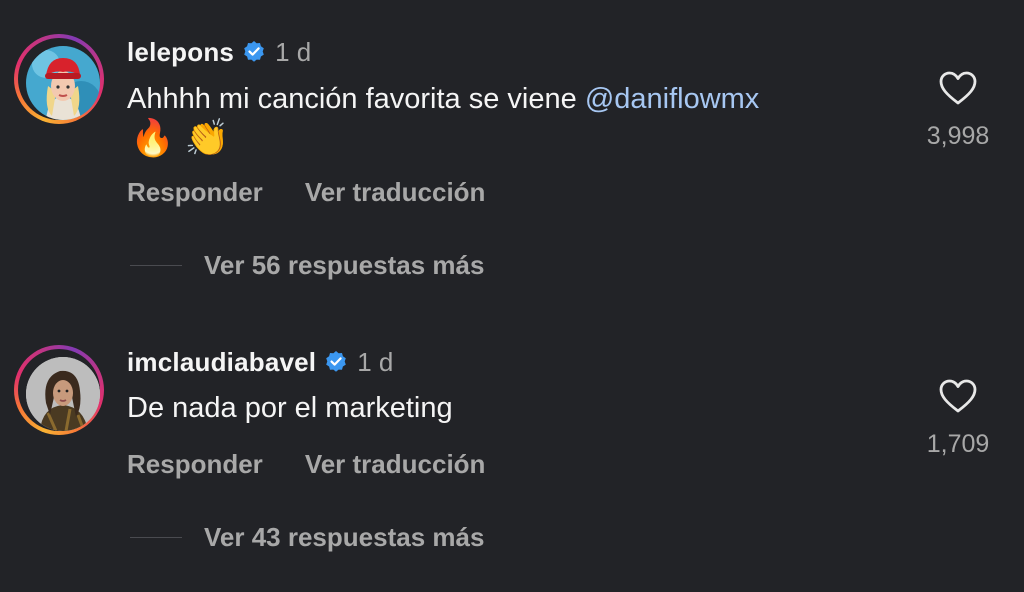 The height and width of the screenshot is (592, 1024). I want to click on reply-button: Responder, so click(195, 464).